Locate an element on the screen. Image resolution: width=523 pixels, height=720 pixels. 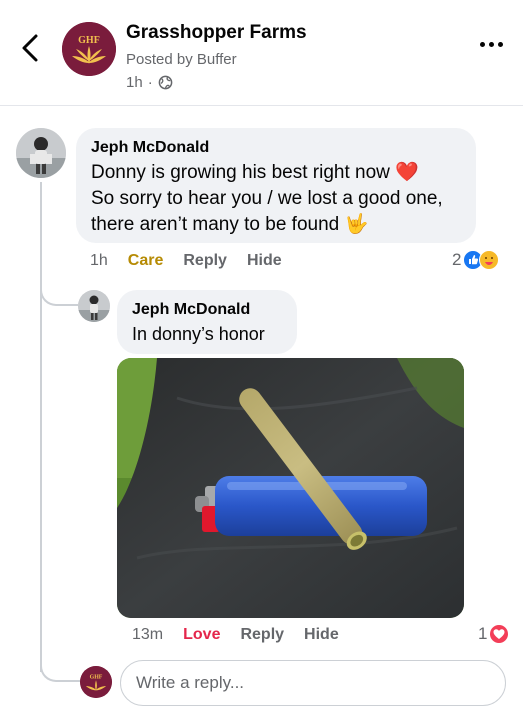
reaction-count: 1 is located at coordinates (483, 633).